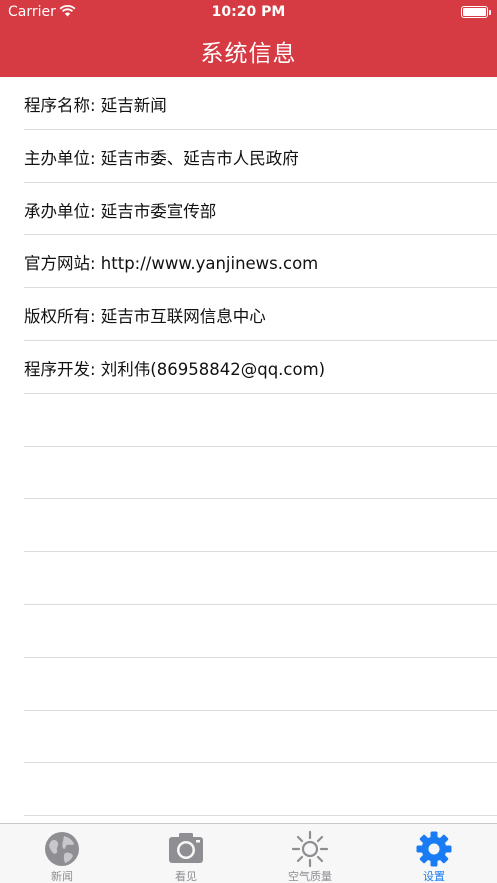 The image size is (497, 883). Describe the element at coordinates (95, 105) in the screenshot. I see `info-row-text: 程序名称: 延吉新闻` at that location.